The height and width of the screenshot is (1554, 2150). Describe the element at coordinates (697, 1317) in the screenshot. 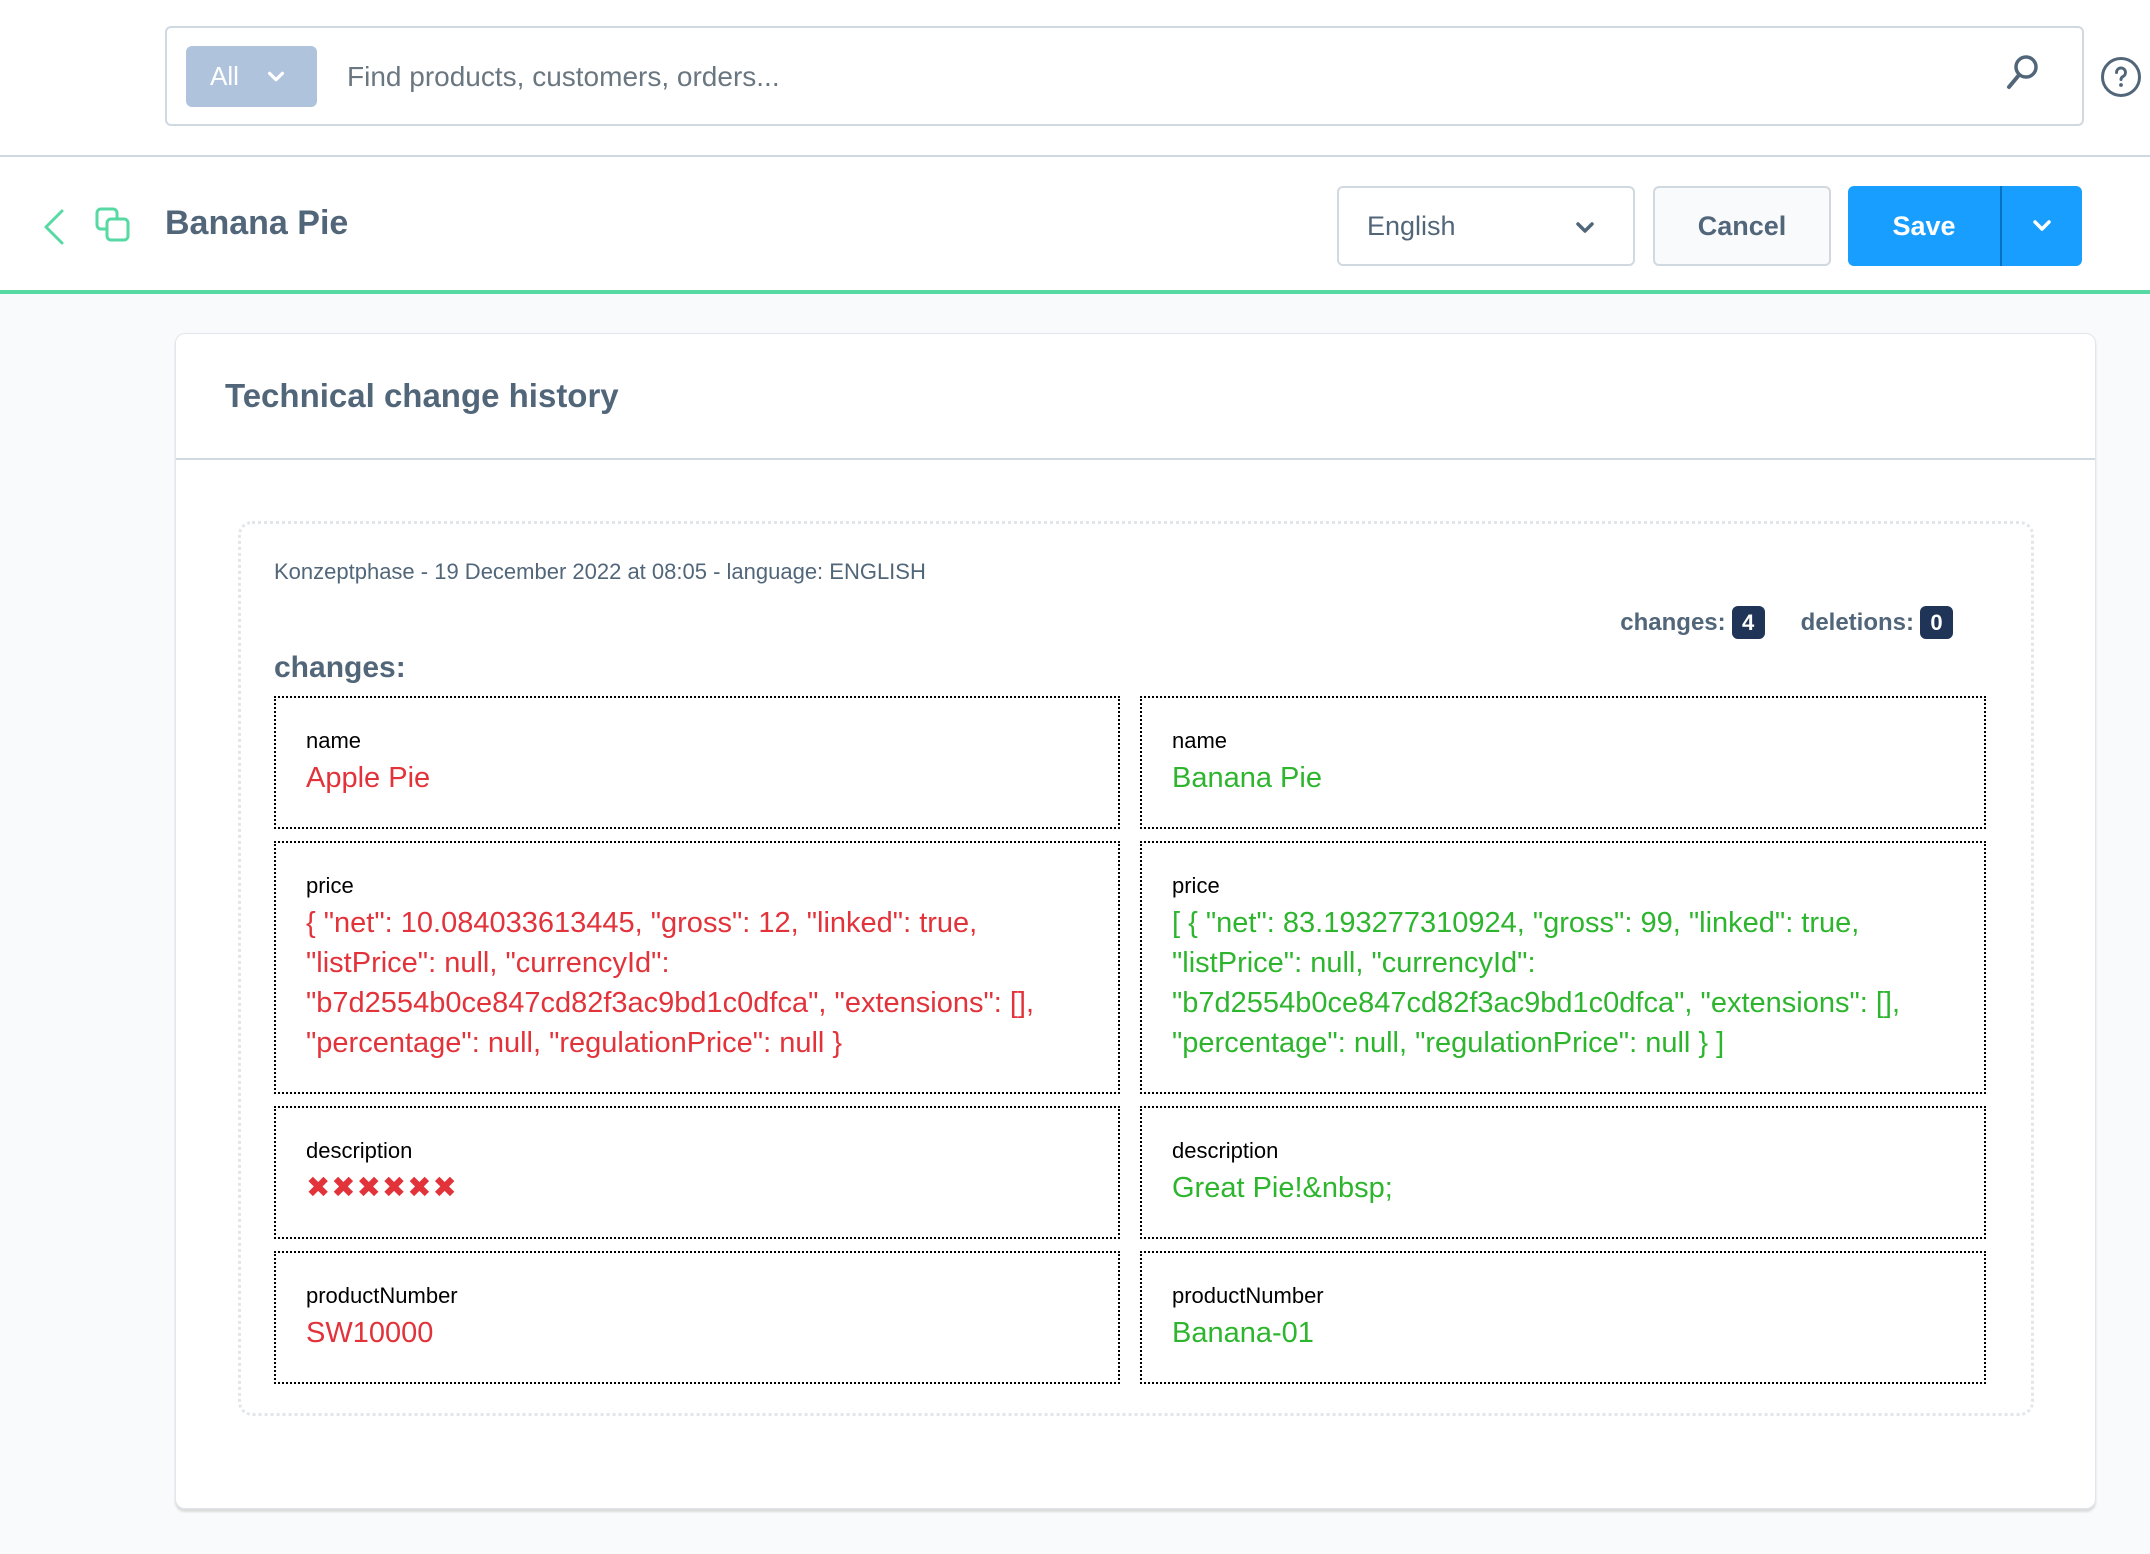

I see `old-value-cell: productNumber SW10000` at that location.